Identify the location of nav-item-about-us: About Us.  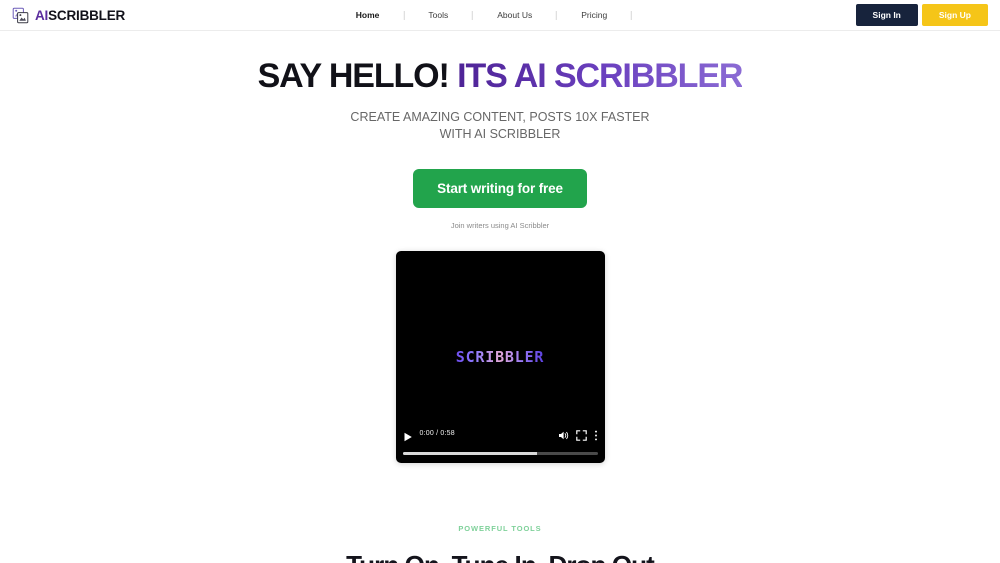
(514, 15).